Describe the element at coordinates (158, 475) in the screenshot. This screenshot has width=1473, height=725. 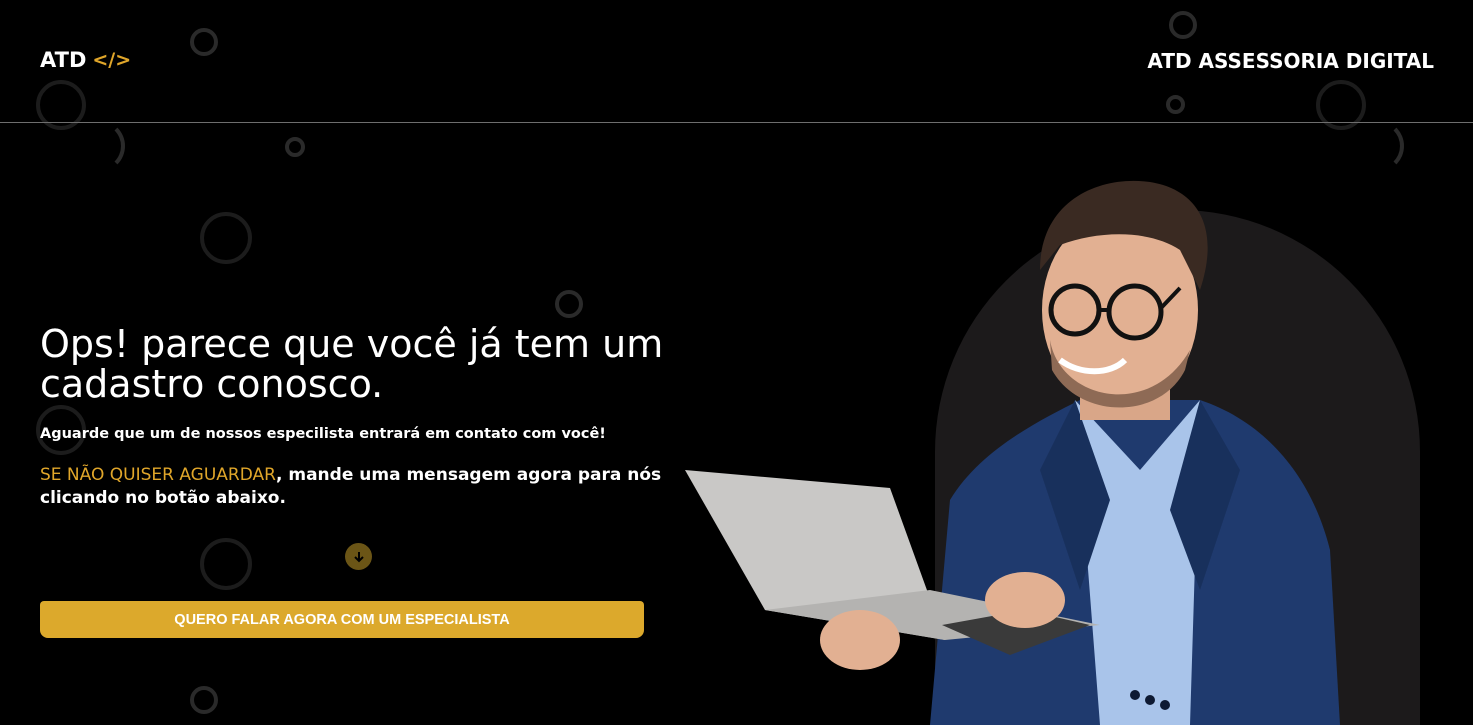
I see `cta-accent: SE NÃO QUISER AGUARDAR` at that location.